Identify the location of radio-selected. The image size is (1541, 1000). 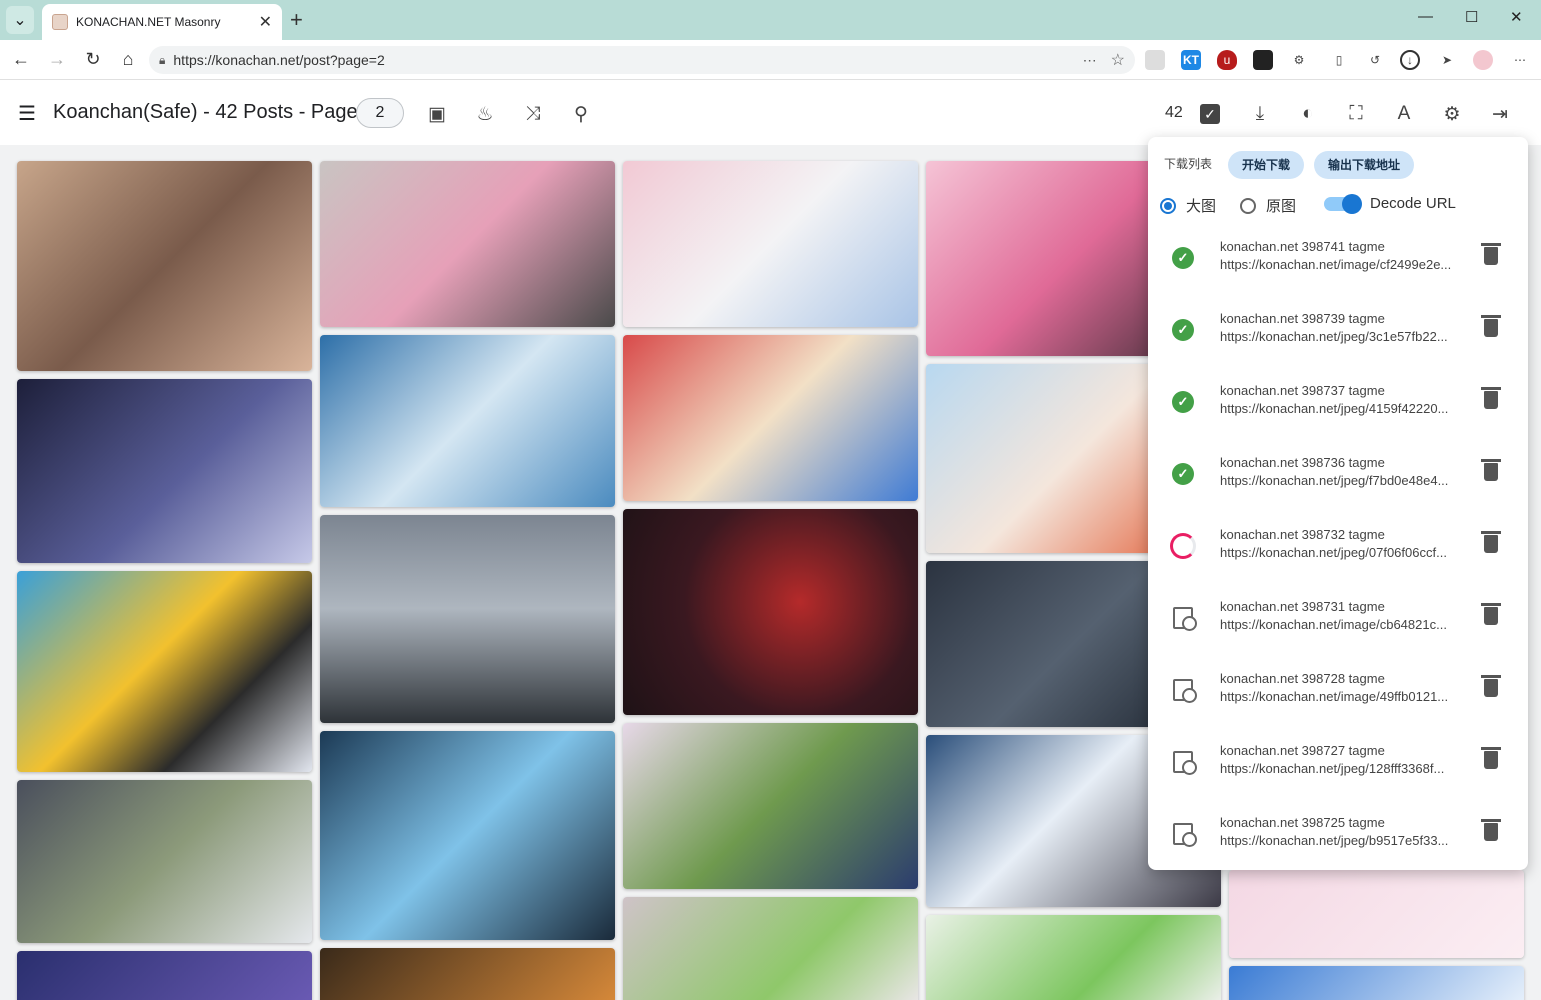
(1168, 205).